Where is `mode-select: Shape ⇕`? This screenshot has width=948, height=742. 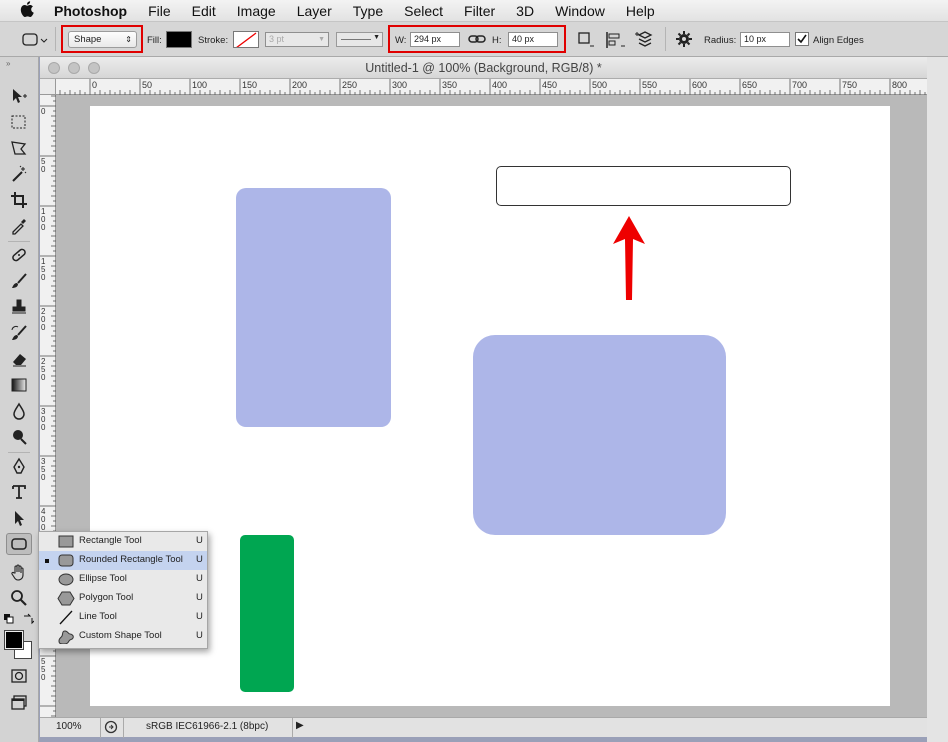 mode-select: Shape ⇕ is located at coordinates (102, 39).